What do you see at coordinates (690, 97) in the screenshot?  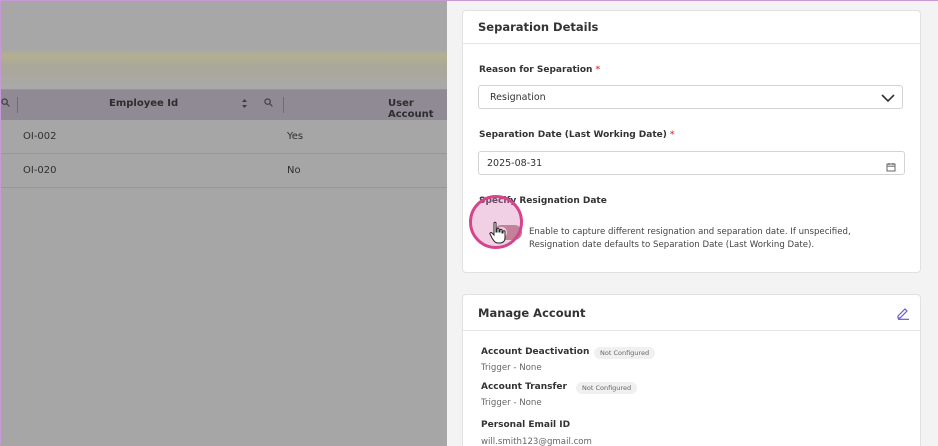 I see `reason-select: Resignation` at bounding box center [690, 97].